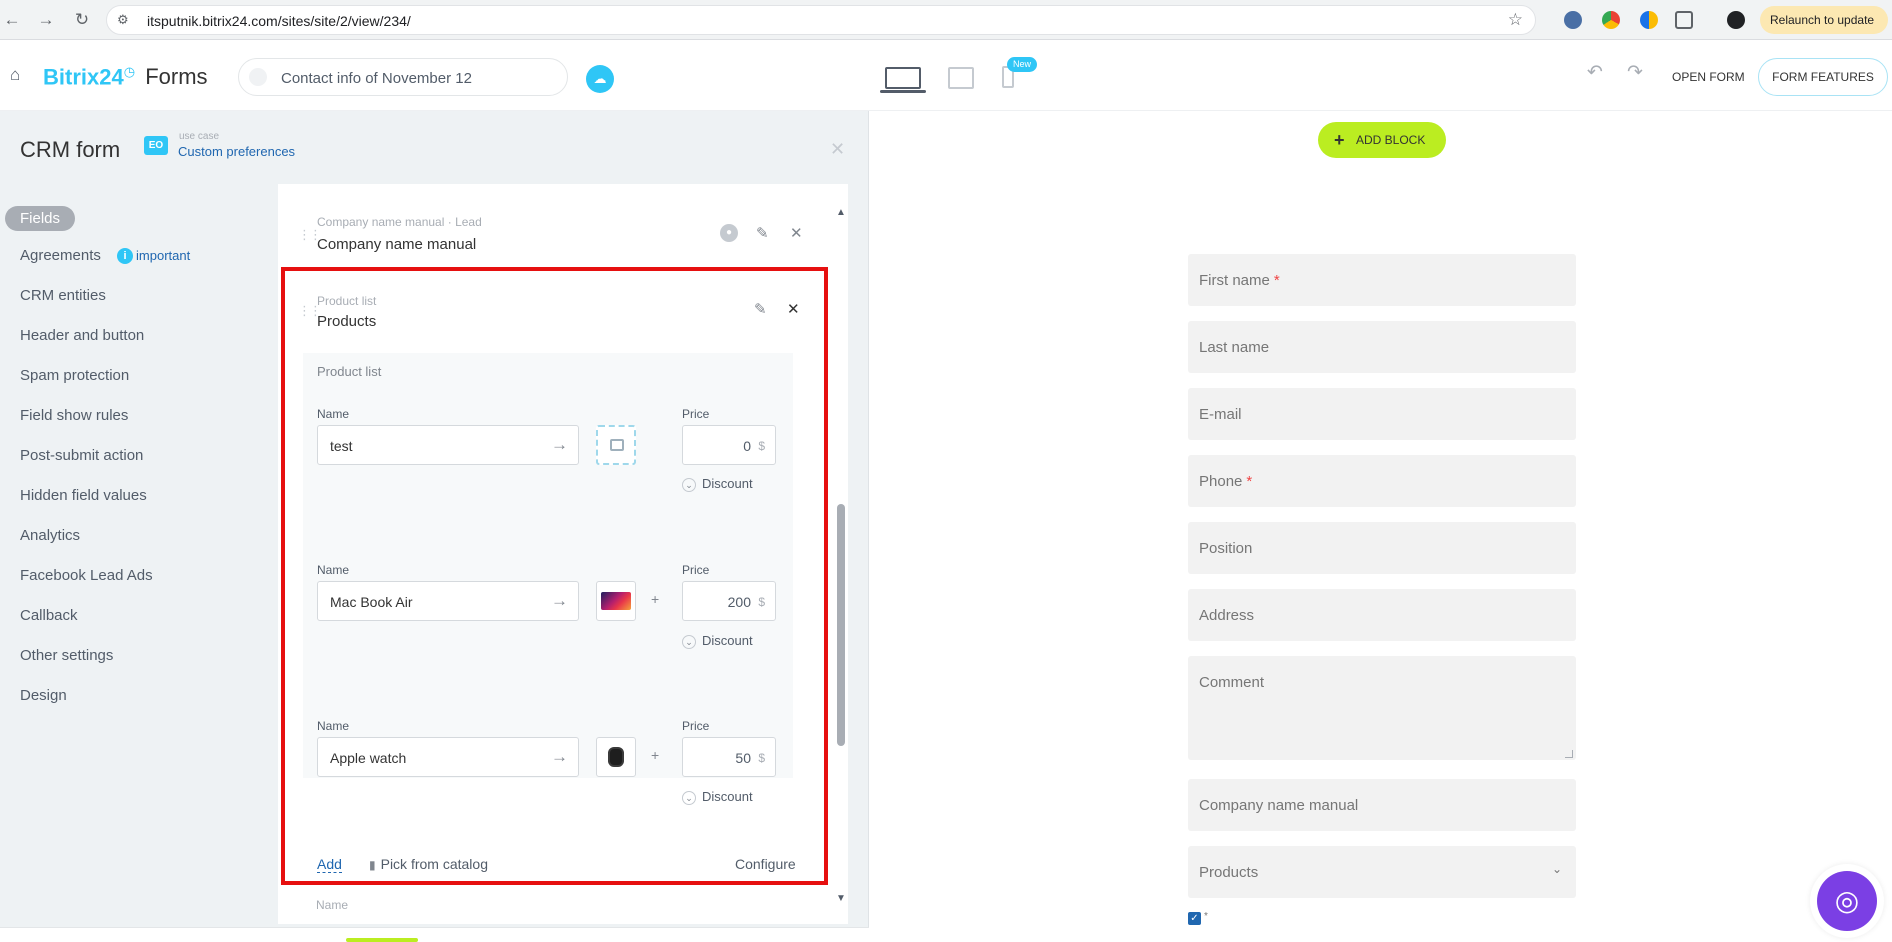 Image resolution: width=1892 pixels, height=942 pixels. Describe the element at coordinates (1234, 280) in the screenshot. I see `field-label-text: First name` at that location.